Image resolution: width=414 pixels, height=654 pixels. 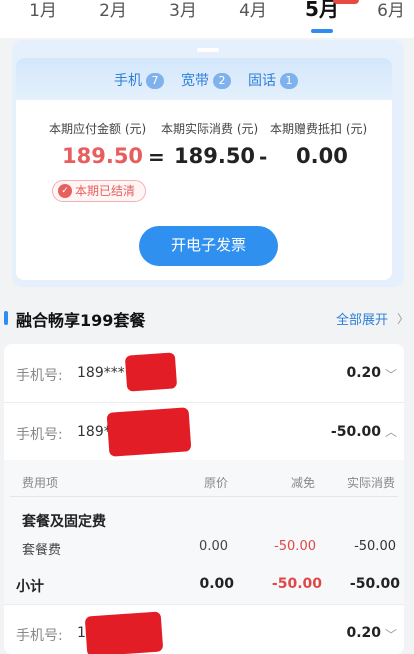 I want to click on subtotal-label: 小计, so click(x=30, y=587).